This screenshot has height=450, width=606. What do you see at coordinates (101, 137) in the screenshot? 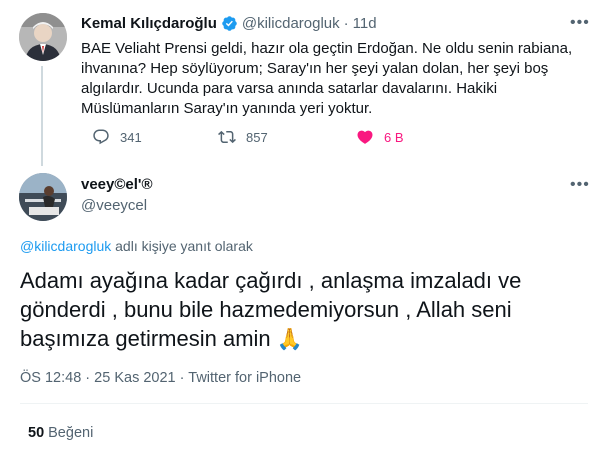
I see `reply-icon` at bounding box center [101, 137].